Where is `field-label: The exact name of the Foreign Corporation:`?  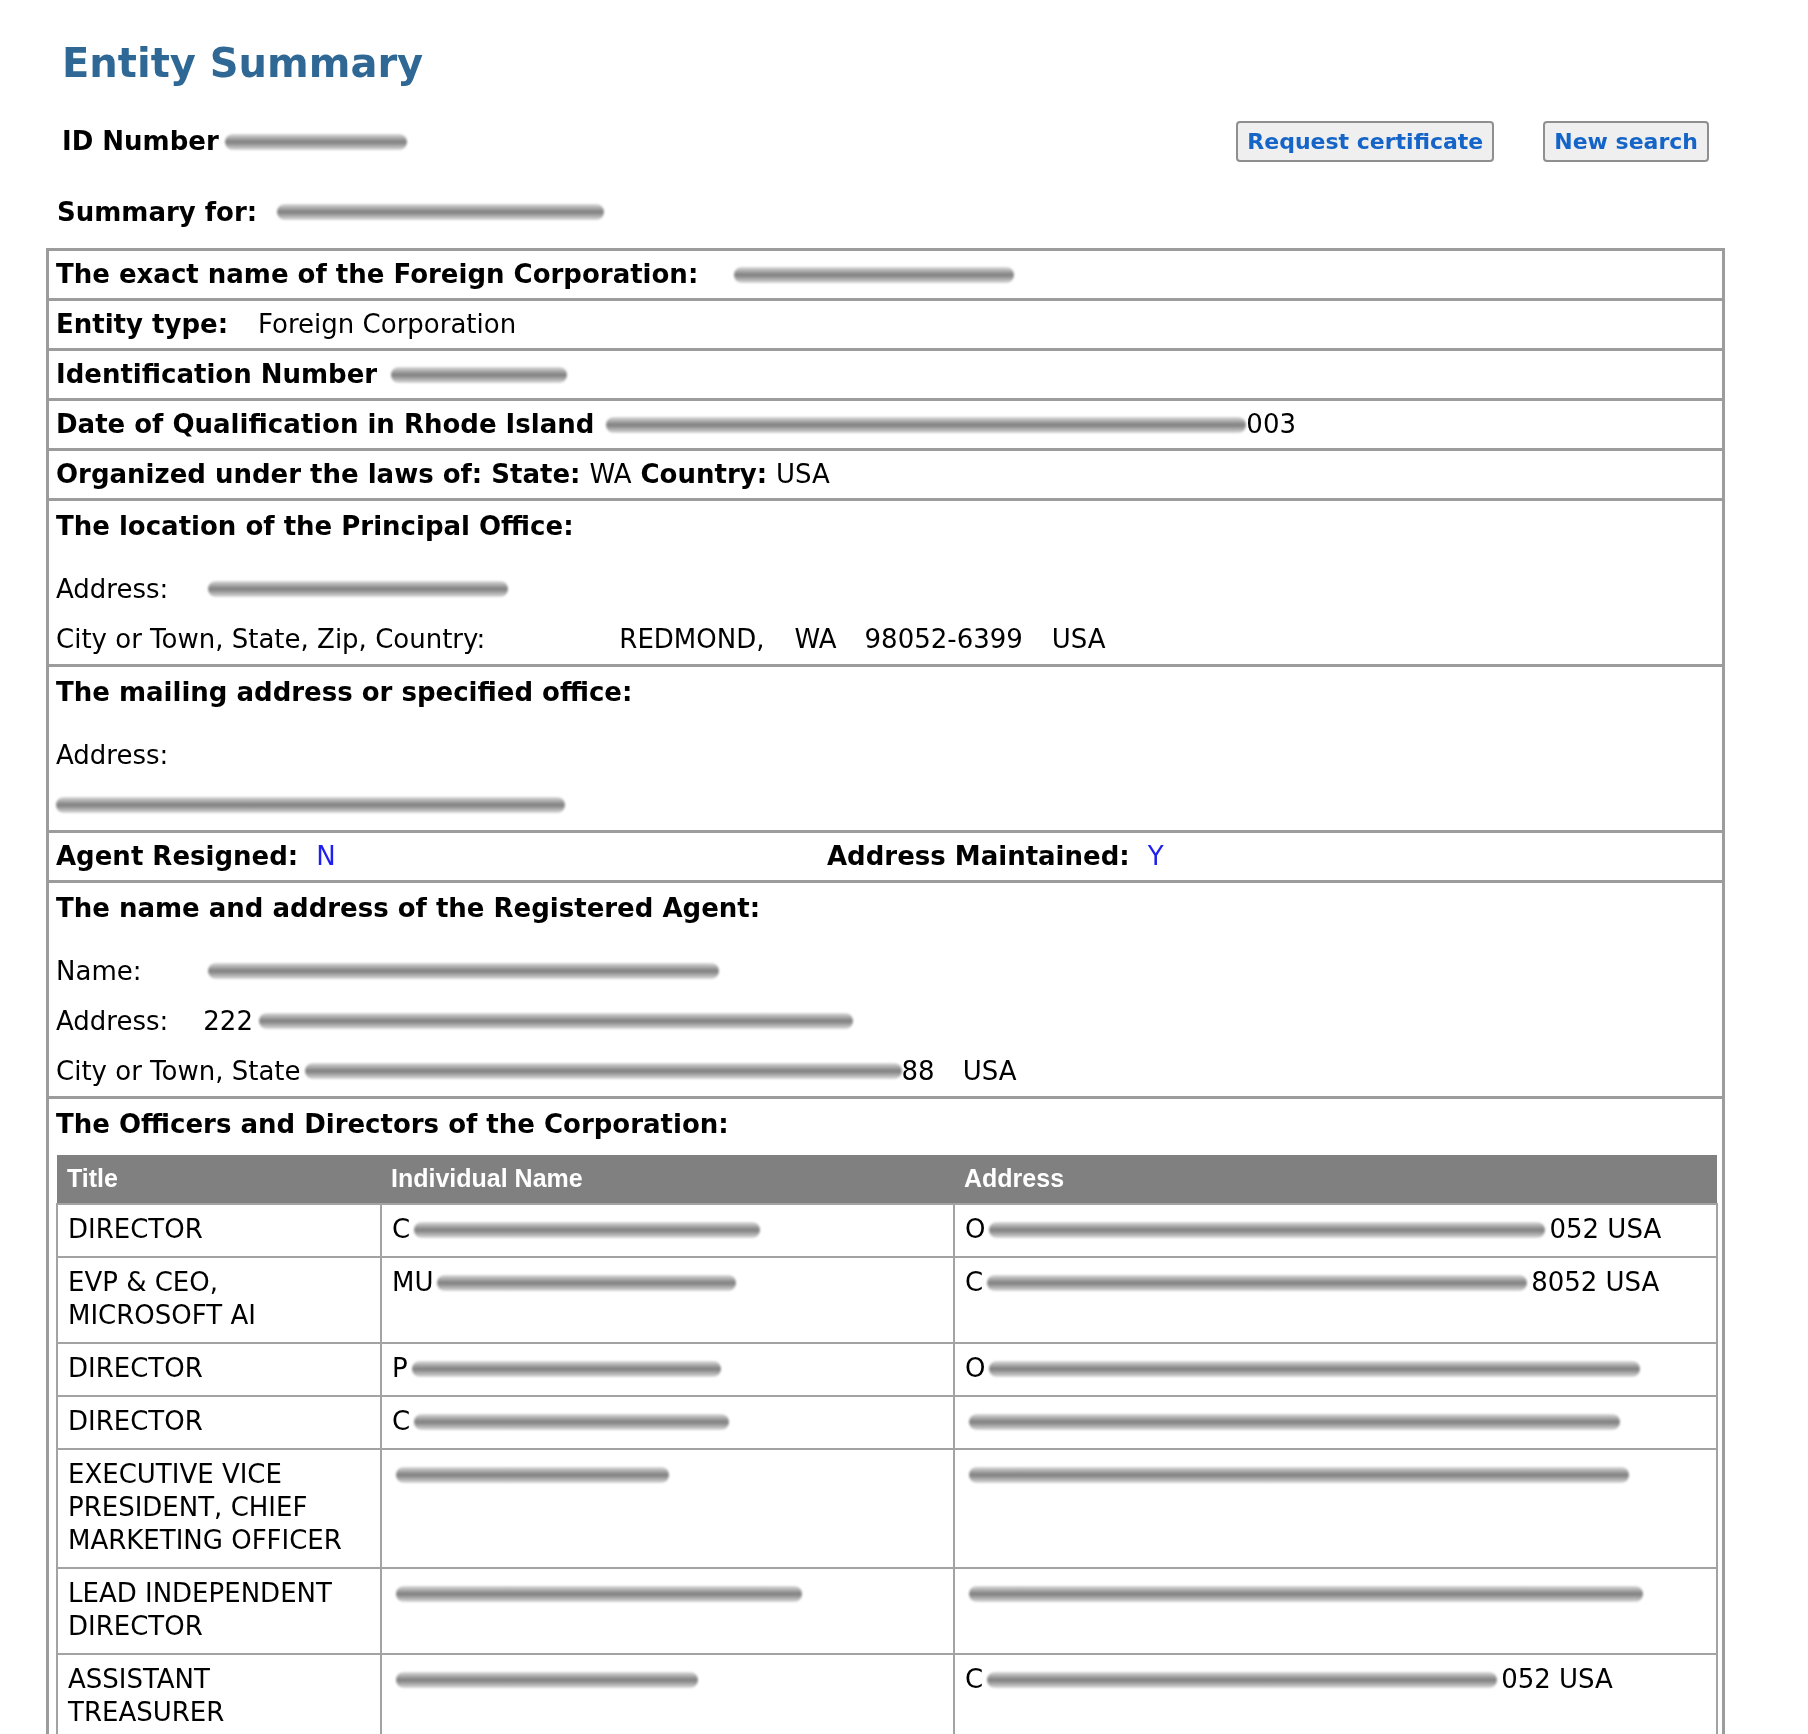 field-label: The exact name of the Foreign Corporation: is located at coordinates (377, 274).